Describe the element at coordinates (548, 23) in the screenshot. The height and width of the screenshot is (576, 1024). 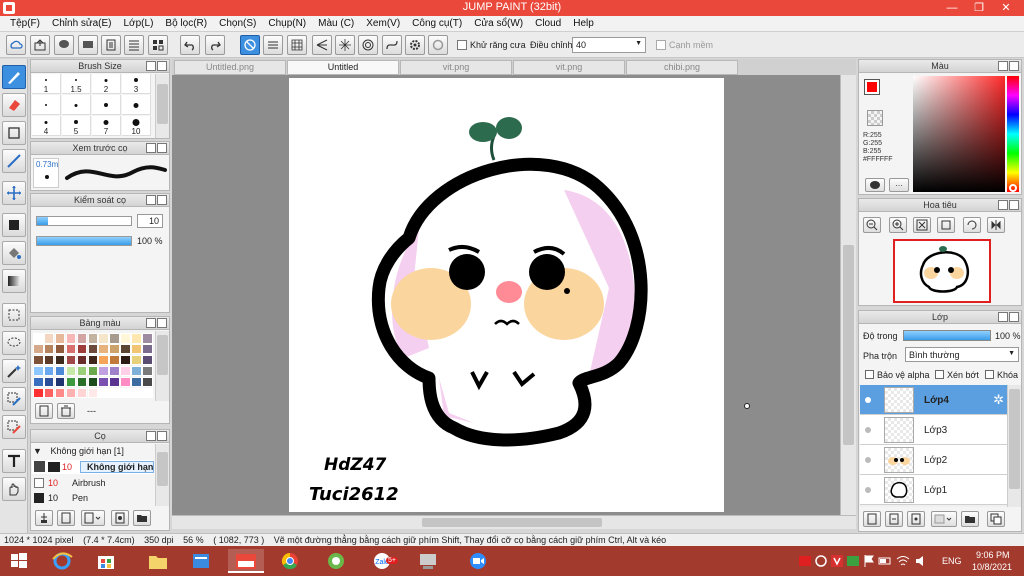
I see `menu-cloud: Cloud` at that location.